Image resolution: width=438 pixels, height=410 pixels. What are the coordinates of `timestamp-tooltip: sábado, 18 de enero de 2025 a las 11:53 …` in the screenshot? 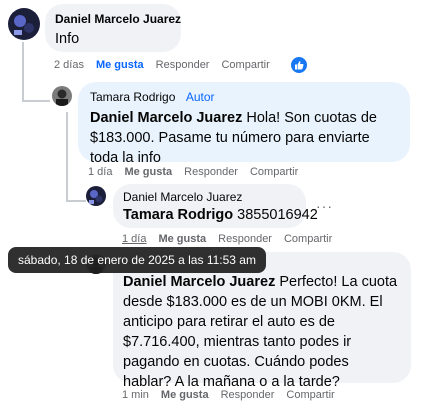 It's located at (137, 260).